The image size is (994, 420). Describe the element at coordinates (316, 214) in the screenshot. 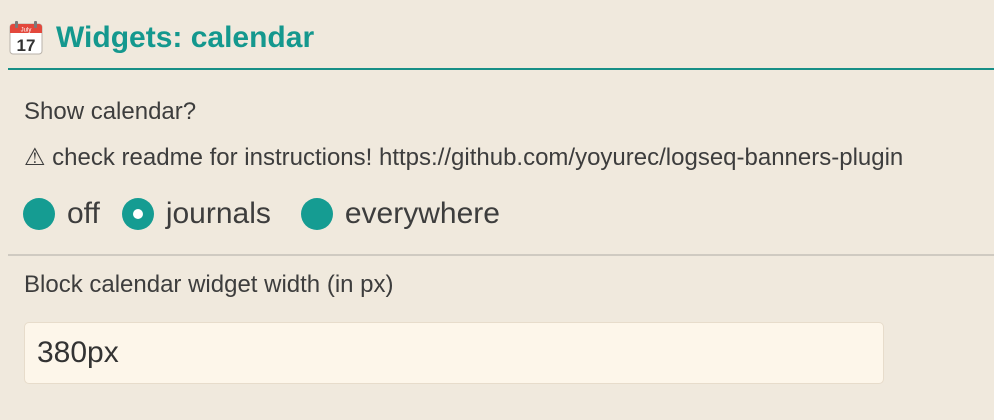

I see `radio-everywhere-indicator` at that location.